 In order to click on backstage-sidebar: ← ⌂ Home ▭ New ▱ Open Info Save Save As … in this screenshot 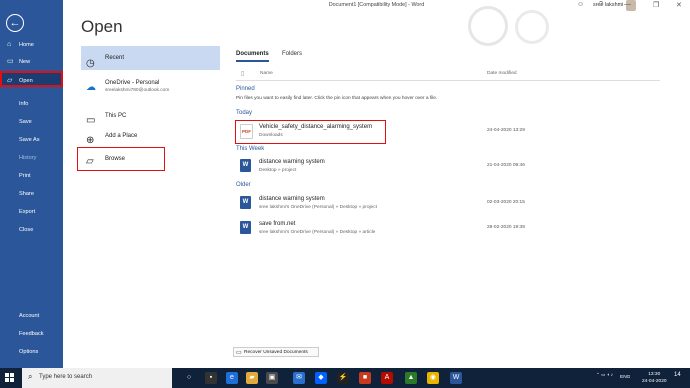, I will do `click(31, 184)`.